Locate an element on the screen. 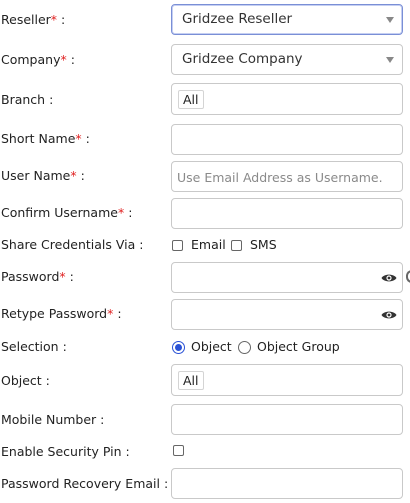 The width and height of the screenshot is (410, 503). company-select-value: Gridzee Company is located at coordinates (242, 59).